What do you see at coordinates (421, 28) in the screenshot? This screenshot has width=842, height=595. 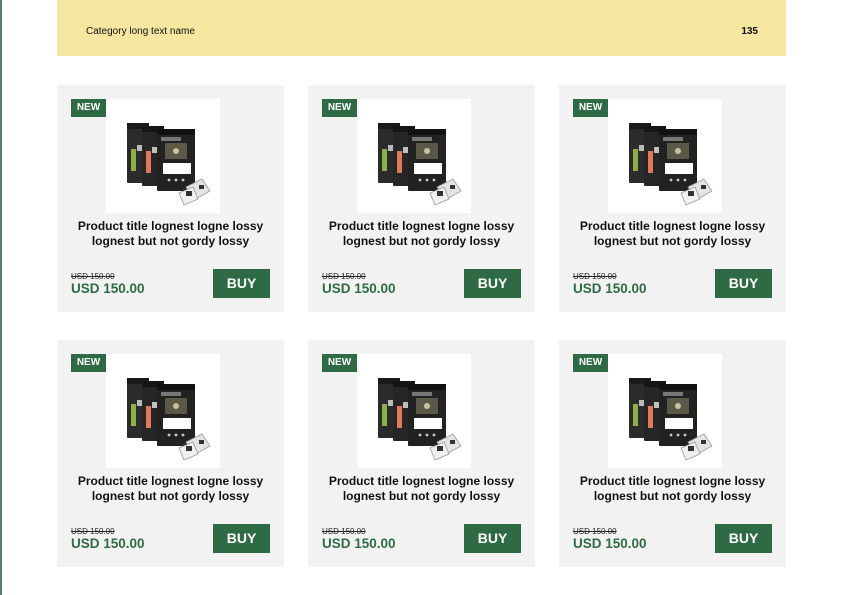 I see `category-header: Category long text name 135` at bounding box center [421, 28].